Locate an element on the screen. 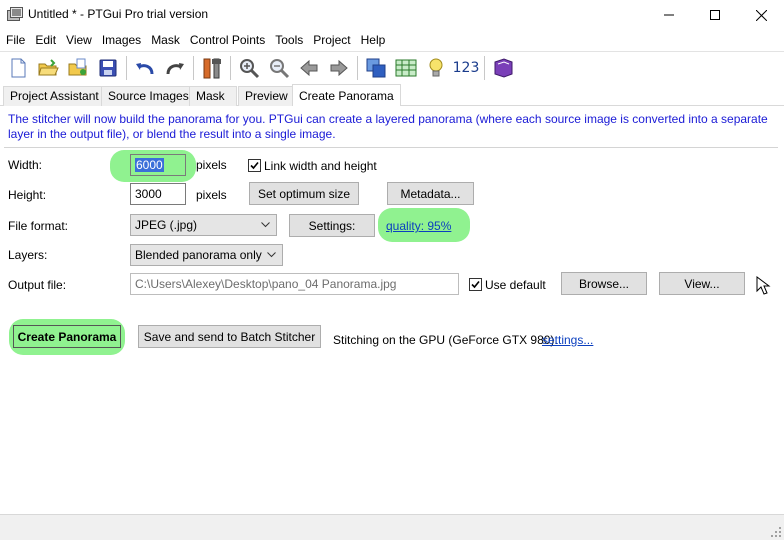  layers-select: Blended panorama only is located at coordinates (206, 255).